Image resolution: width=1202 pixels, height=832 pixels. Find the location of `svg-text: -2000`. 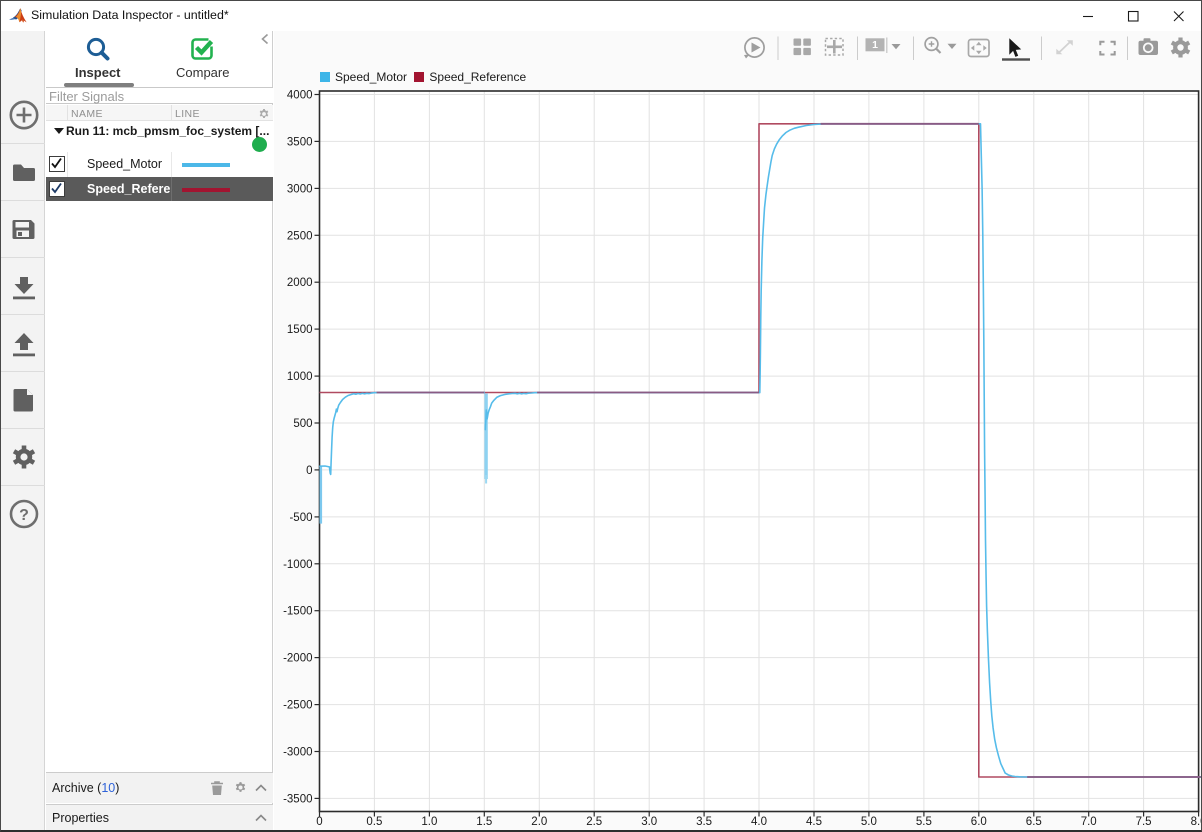

svg-text: -2000 is located at coordinates (297, 659).